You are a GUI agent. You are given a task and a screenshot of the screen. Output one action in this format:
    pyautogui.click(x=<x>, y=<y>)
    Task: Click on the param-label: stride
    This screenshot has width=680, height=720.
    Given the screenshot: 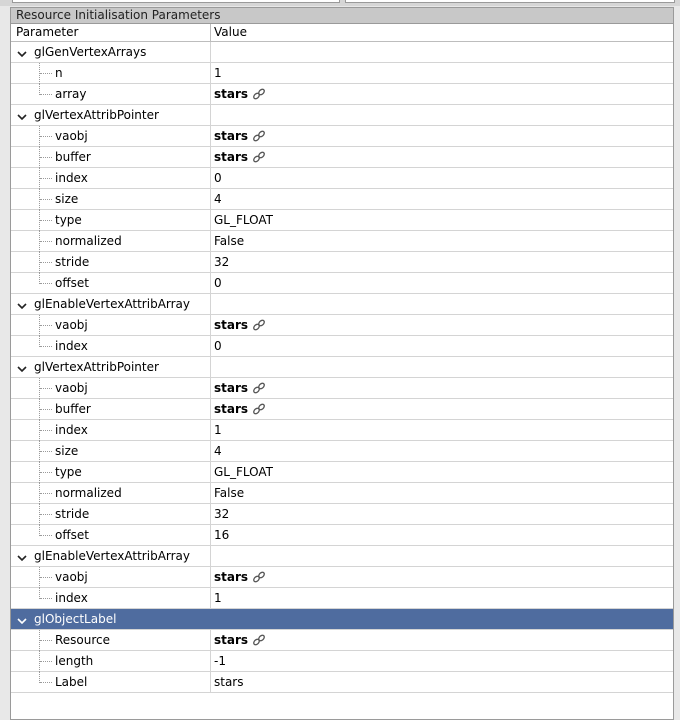 What is the action you would take?
    pyautogui.click(x=72, y=262)
    